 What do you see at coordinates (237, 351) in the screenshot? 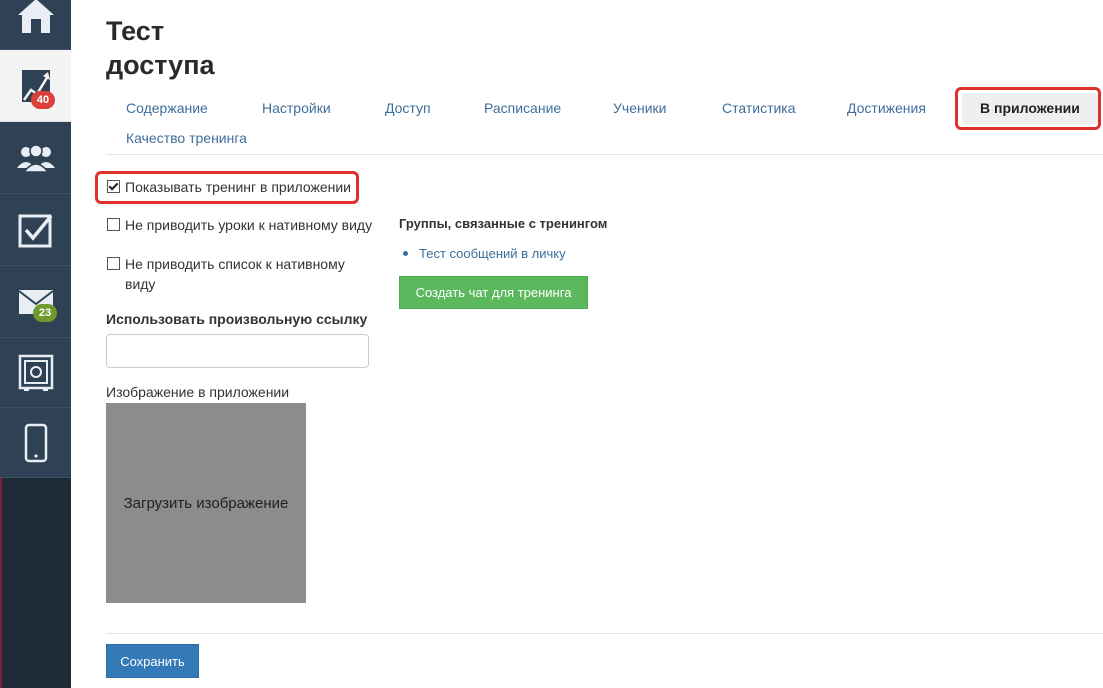
I see `custom-link-input` at bounding box center [237, 351].